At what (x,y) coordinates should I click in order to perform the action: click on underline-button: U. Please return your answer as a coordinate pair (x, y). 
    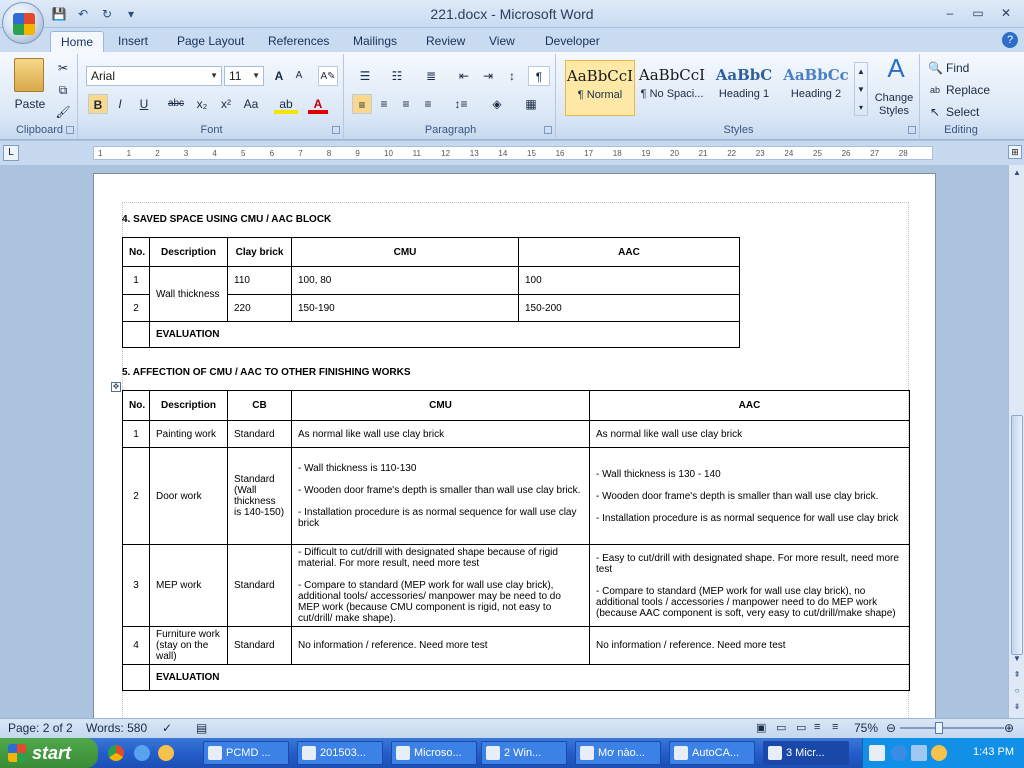
    Looking at the image, I should click on (144, 104).